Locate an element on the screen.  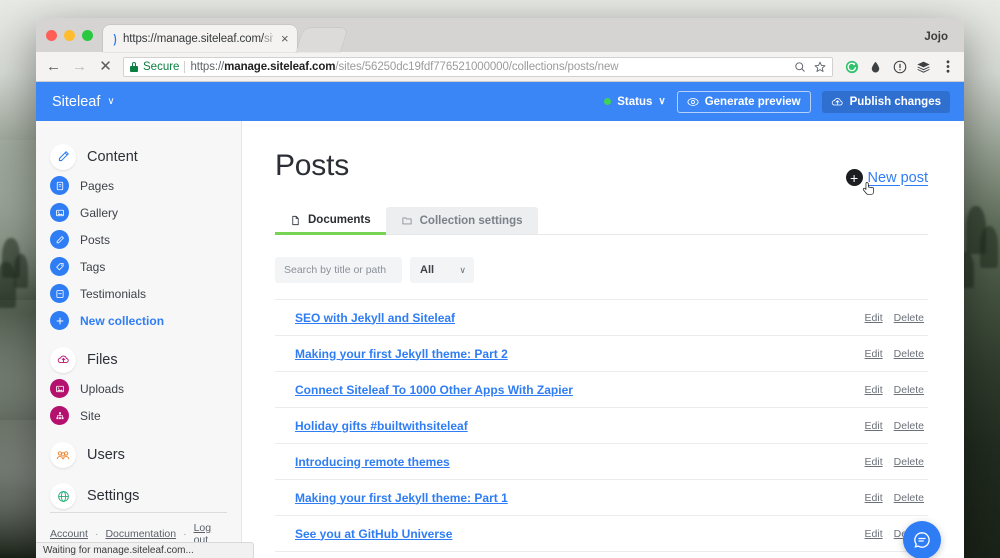
type-filter-select: All ∨ is located at coordinates (442, 270).